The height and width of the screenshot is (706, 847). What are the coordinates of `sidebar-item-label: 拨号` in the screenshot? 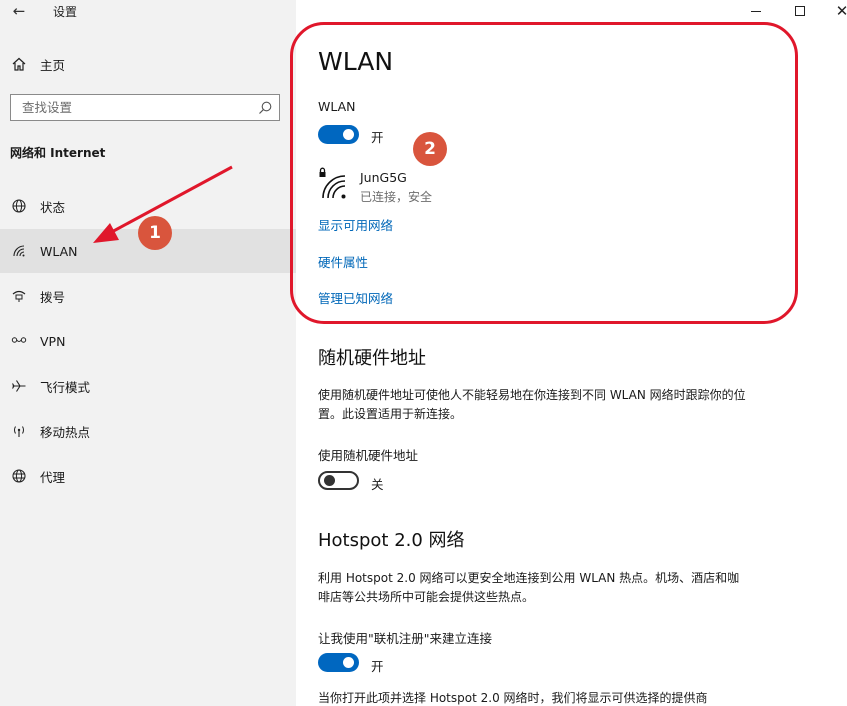 It's located at (53, 297).